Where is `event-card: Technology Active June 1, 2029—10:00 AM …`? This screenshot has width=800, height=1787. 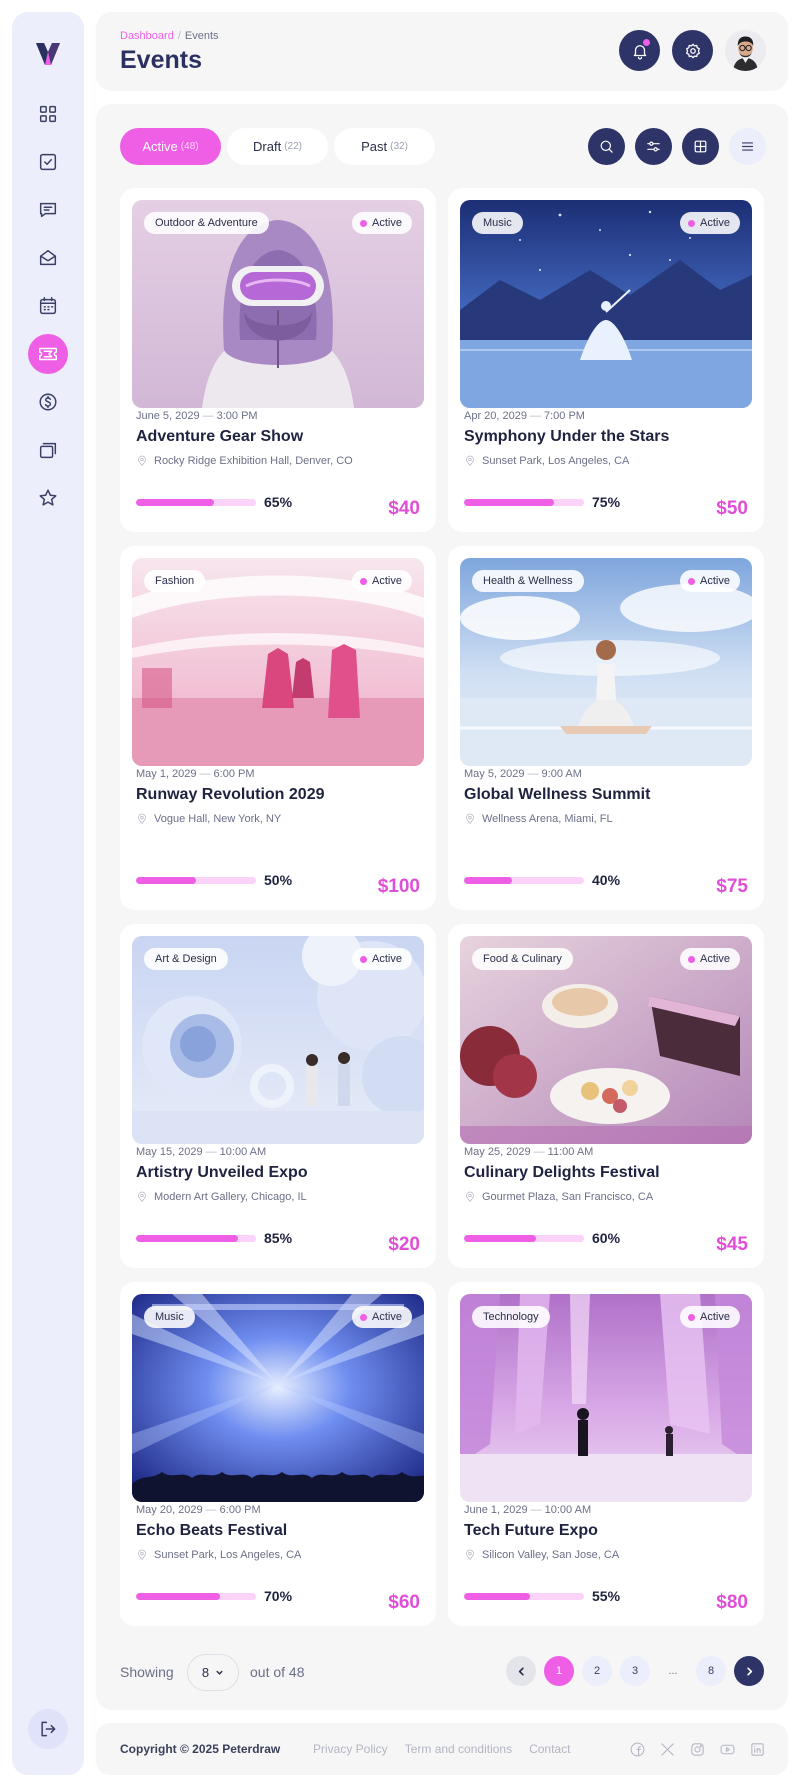 event-card: Technology Active June 1, 2029—10:00 AM … is located at coordinates (606, 1454).